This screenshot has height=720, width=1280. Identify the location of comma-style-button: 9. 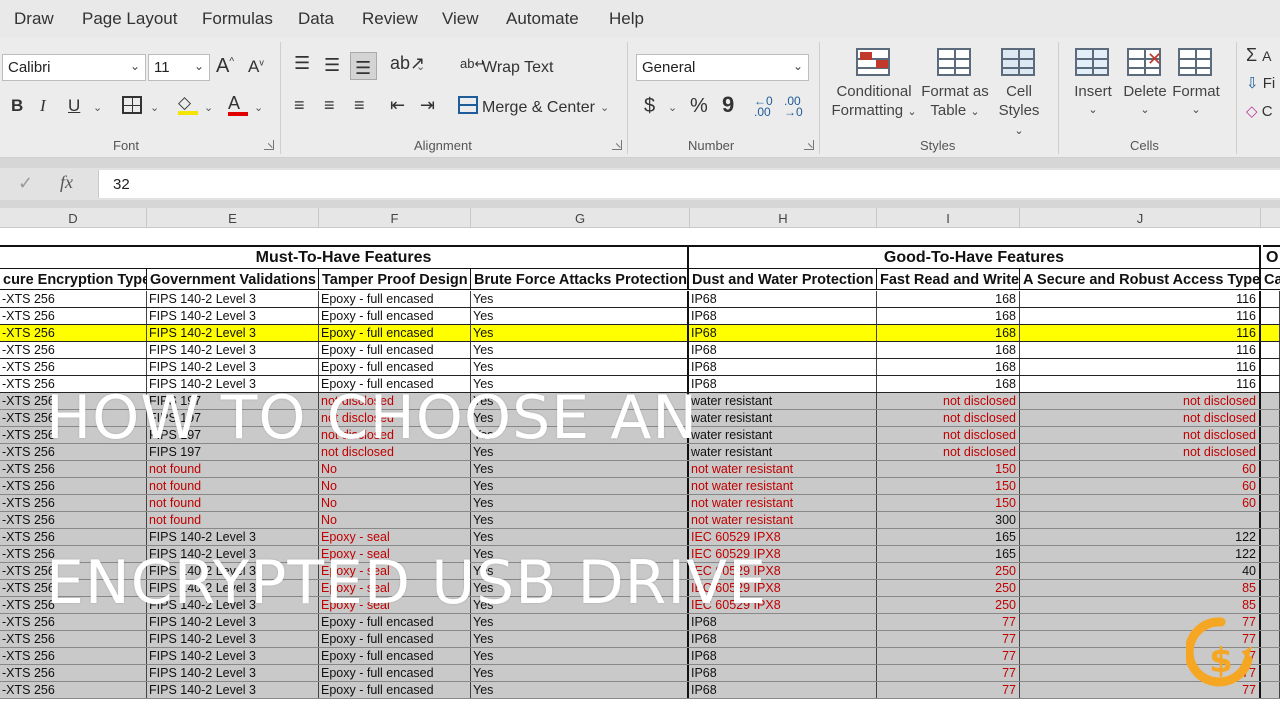
(728, 105).